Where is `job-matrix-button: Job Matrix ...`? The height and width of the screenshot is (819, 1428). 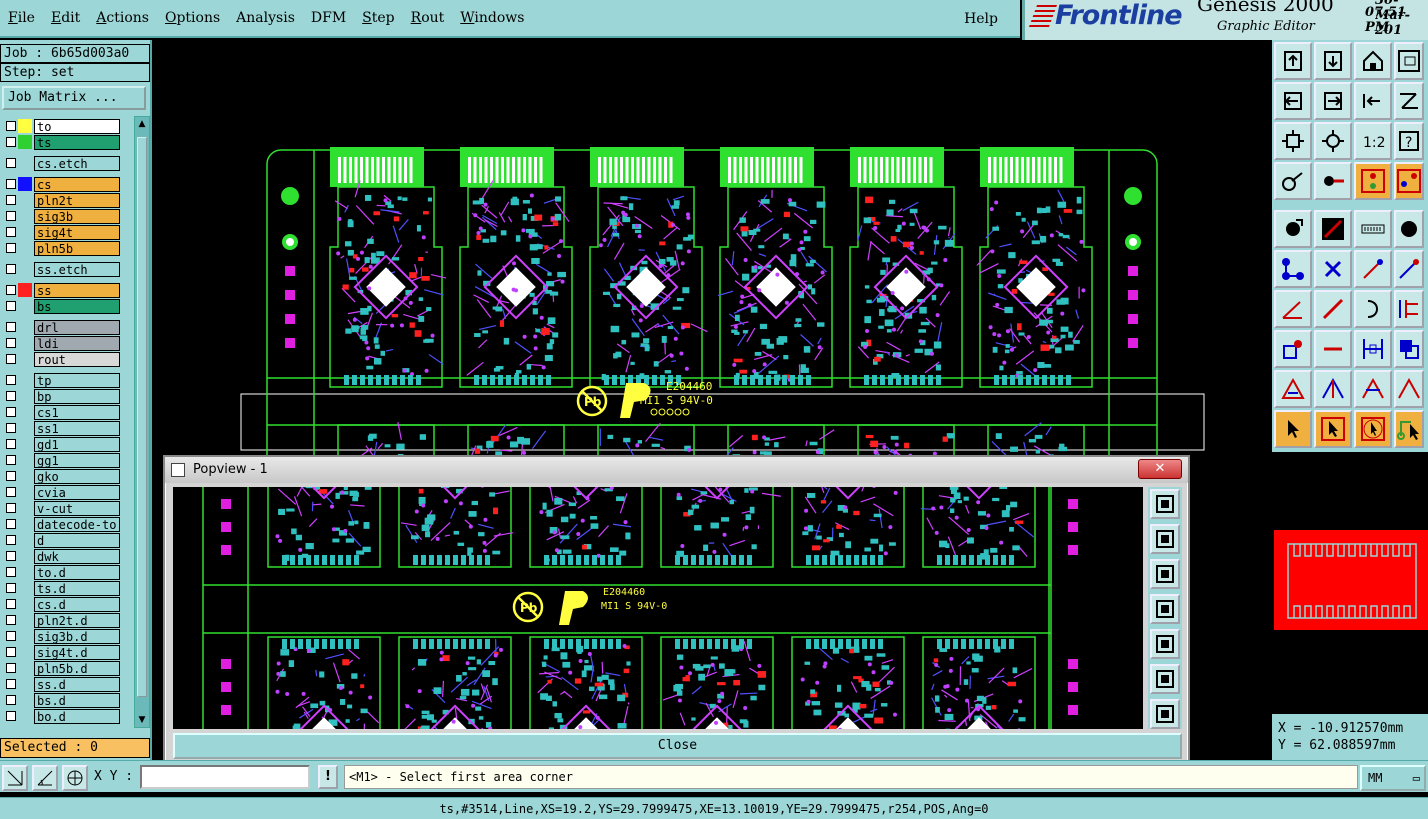 job-matrix-button: Job Matrix ... is located at coordinates (74, 98).